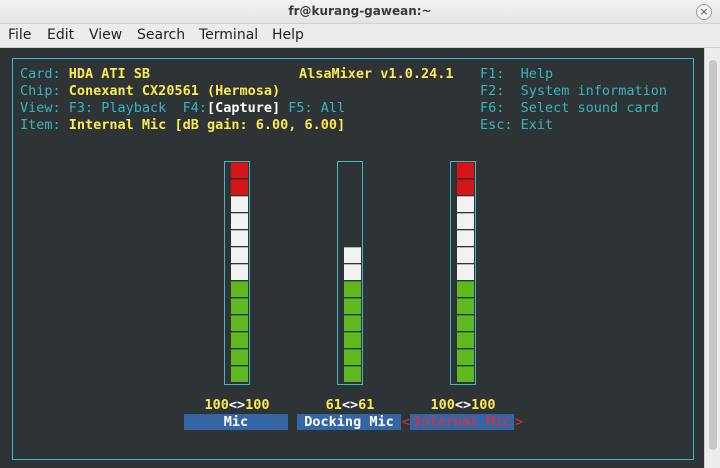  Describe the element at coordinates (183, 108) in the screenshot. I see `info-view: View: F3: Playback F4:[Capture] F5: All` at that location.